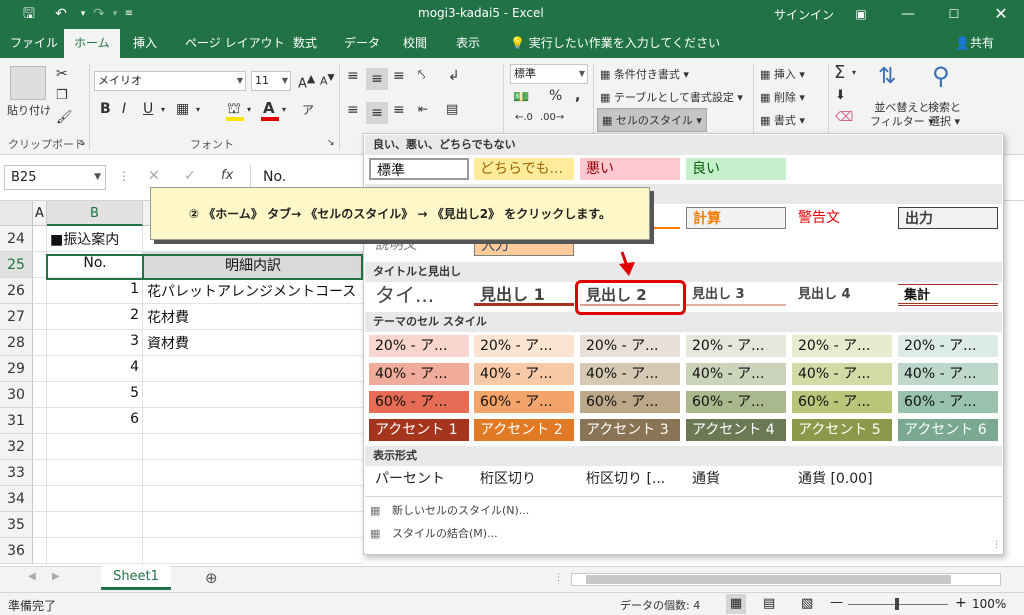 The width and height of the screenshot is (1024, 615). I want to click on zoom-level: 100%, so click(989, 604).